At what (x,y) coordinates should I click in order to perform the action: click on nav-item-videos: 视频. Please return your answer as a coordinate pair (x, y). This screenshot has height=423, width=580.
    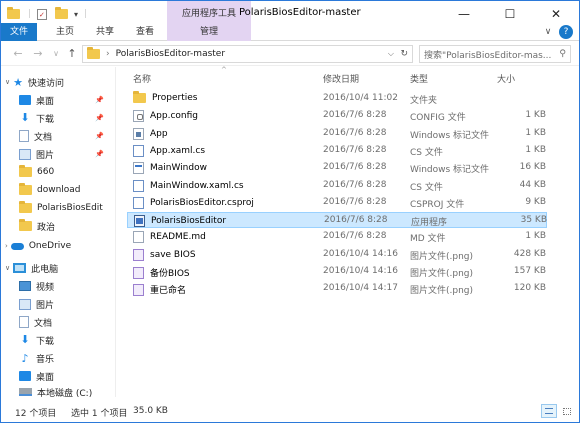
    Looking at the image, I should click on (75, 286).